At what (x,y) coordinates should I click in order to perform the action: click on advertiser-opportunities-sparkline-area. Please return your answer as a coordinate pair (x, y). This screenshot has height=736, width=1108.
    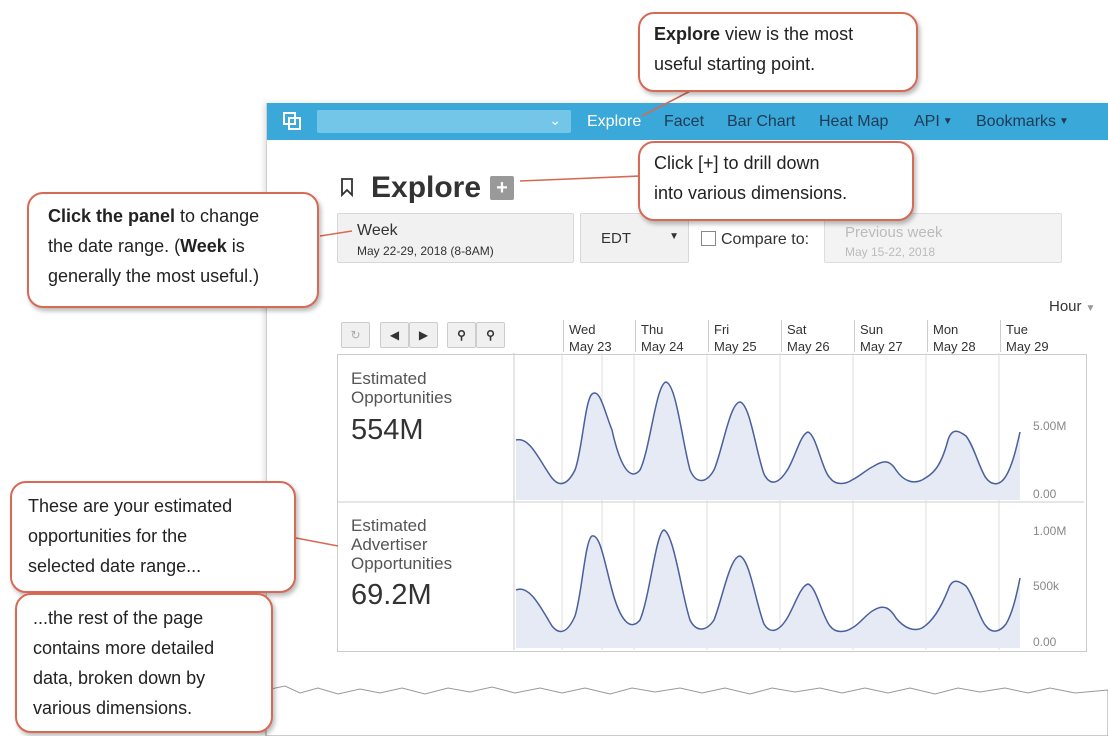
    Looking at the image, I should click on (768, 589).